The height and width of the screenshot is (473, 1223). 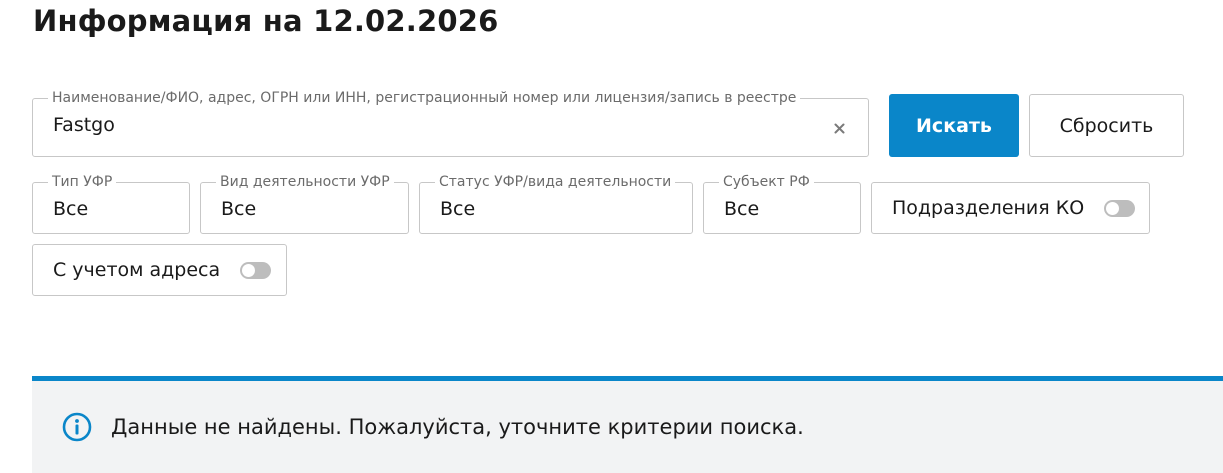 I want to click on filter-subject-value: Все, so click(x=742, y=209).